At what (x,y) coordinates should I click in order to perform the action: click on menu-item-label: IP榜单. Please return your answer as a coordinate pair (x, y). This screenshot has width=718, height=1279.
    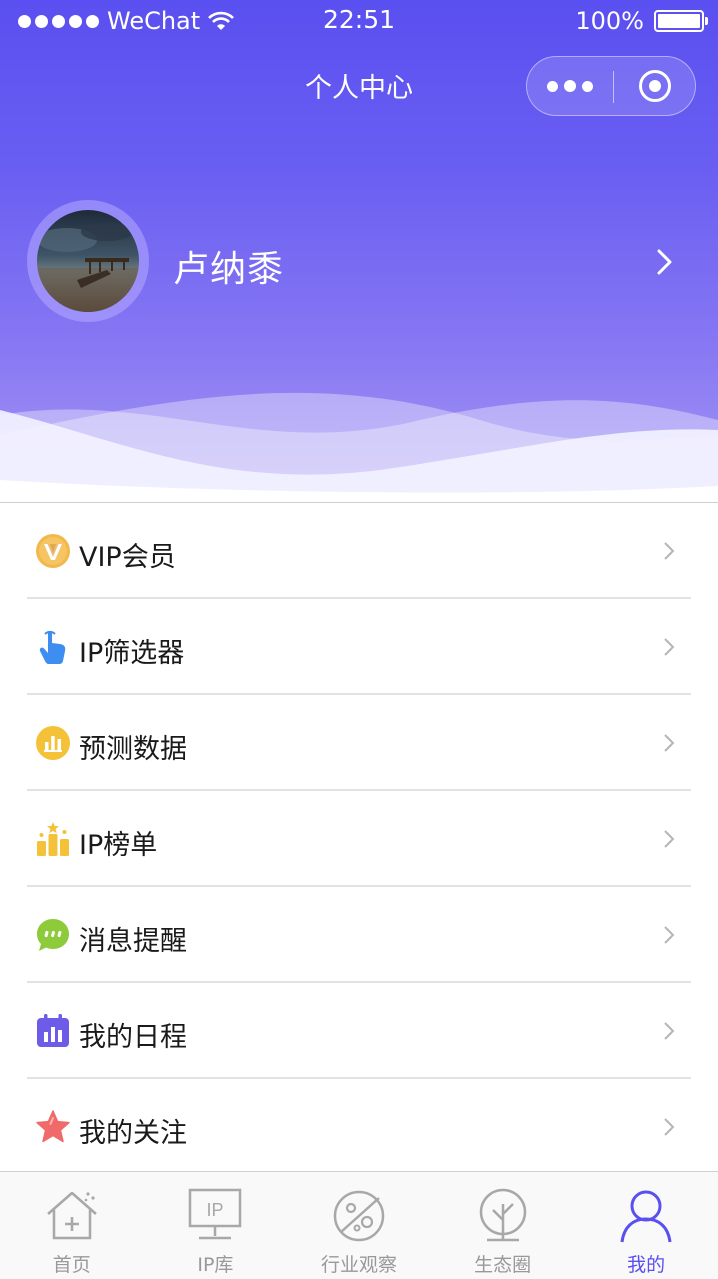
    Looking at the image, I should click on (118, 845).